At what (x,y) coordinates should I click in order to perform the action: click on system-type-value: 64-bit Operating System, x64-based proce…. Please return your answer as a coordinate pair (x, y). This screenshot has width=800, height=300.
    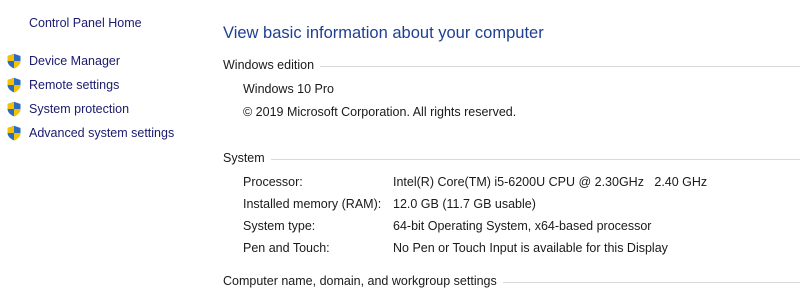
    Looking at the image, I should click on (522, 226).